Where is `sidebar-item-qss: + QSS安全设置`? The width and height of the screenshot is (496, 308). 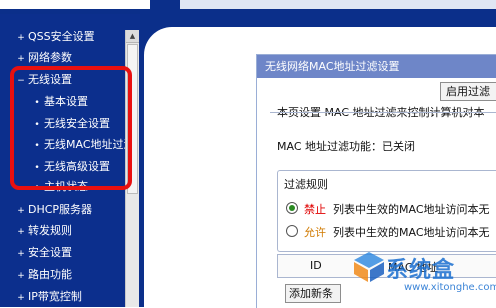
sidebar-item-qss: + QSS安全设置 is located at coordinates (55, 37).